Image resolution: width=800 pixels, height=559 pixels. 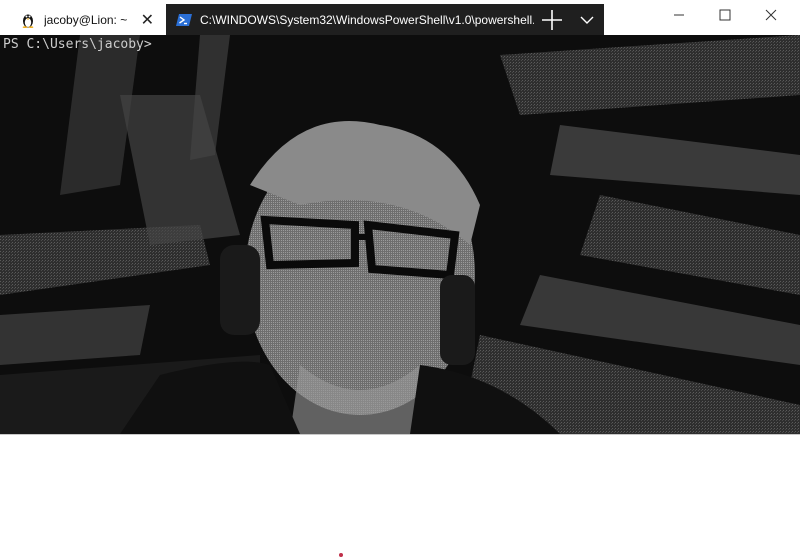 I want to click on linux-penguin-icon, so click(x=28, y=20).